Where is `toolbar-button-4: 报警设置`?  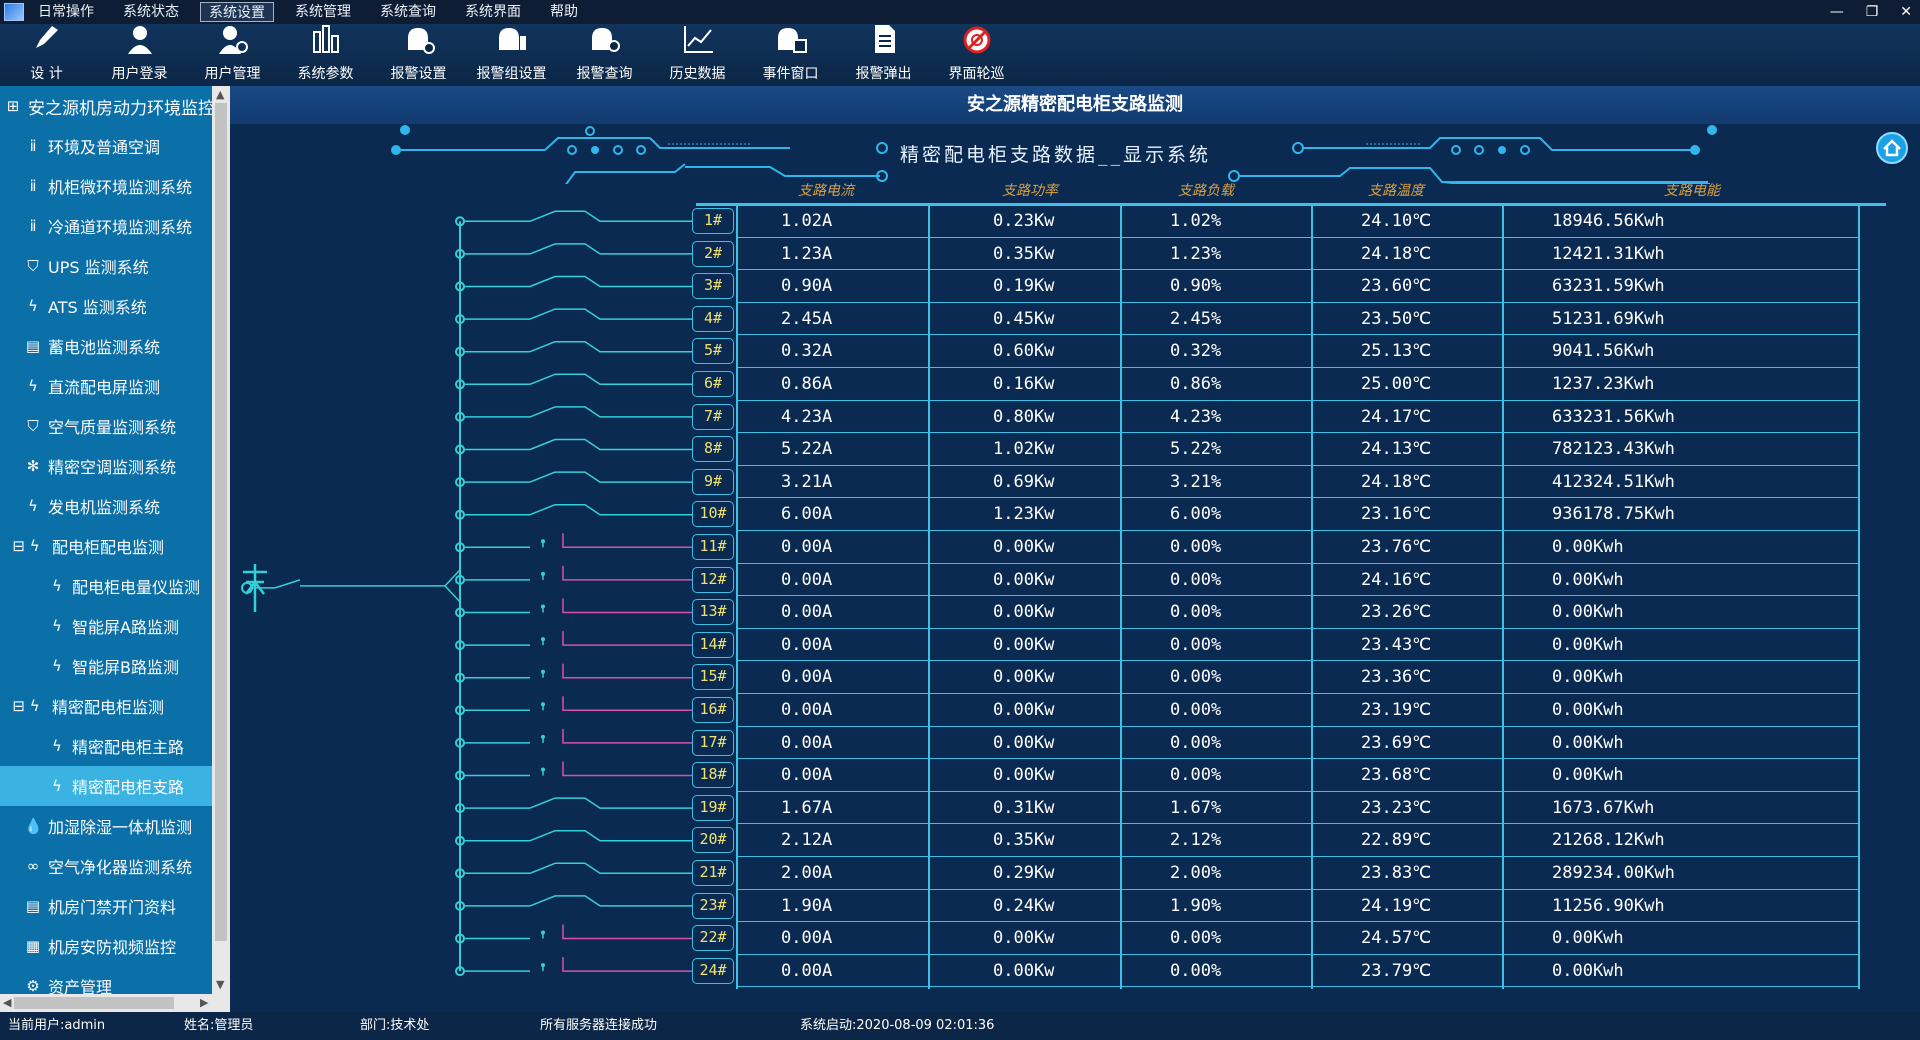 toolbar-button-4: 报警设置 is located at coordinates (418, 55).